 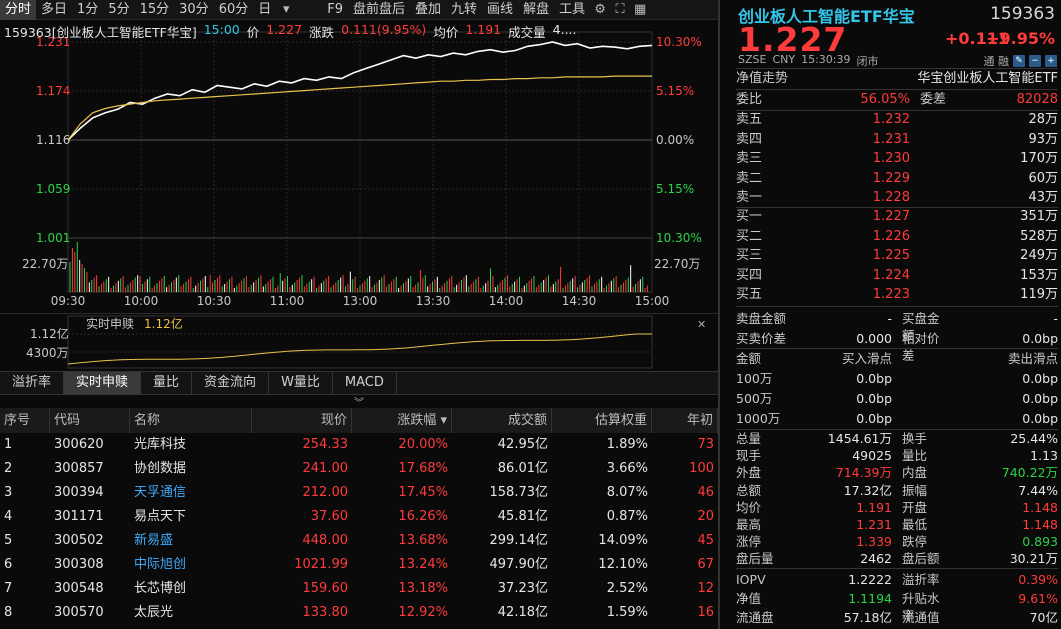 What do you see at coordinates (572, 10) in the screenshot?
I see `tools-button: 工具` at bounding box center [572, 10].